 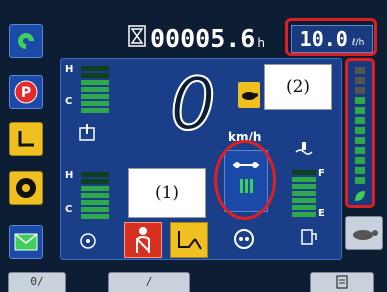 I want to click on eco-mode-button, so click(x=26, y=41).